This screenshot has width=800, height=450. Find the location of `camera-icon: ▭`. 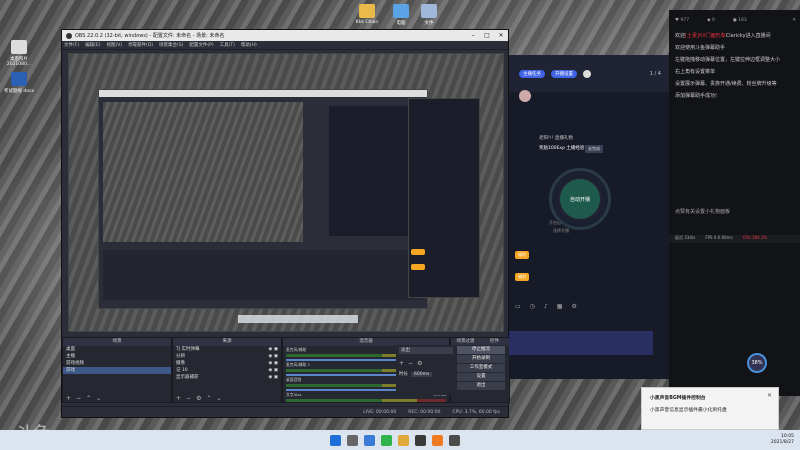

camera-icon: ▭ is located at coordinates (518, 306).